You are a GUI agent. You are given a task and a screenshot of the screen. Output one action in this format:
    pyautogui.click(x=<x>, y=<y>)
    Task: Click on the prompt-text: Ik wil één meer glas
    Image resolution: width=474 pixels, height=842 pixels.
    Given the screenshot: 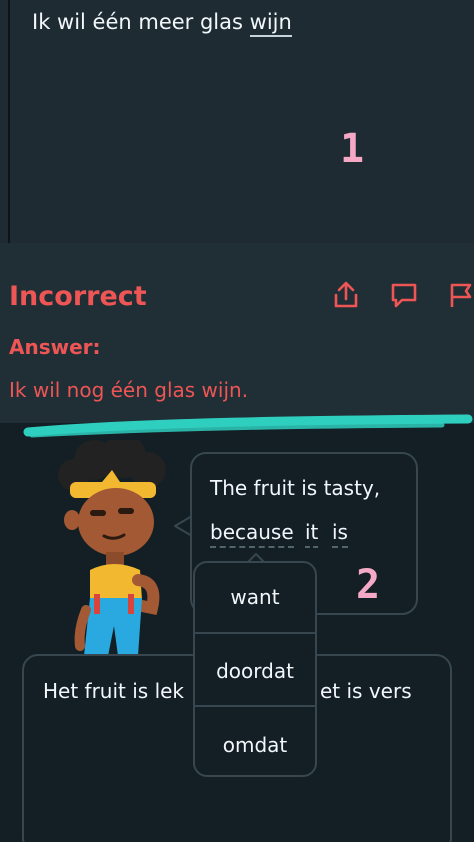 What is the action you would take?
    pyautogui.click(x=141, y=22)
    